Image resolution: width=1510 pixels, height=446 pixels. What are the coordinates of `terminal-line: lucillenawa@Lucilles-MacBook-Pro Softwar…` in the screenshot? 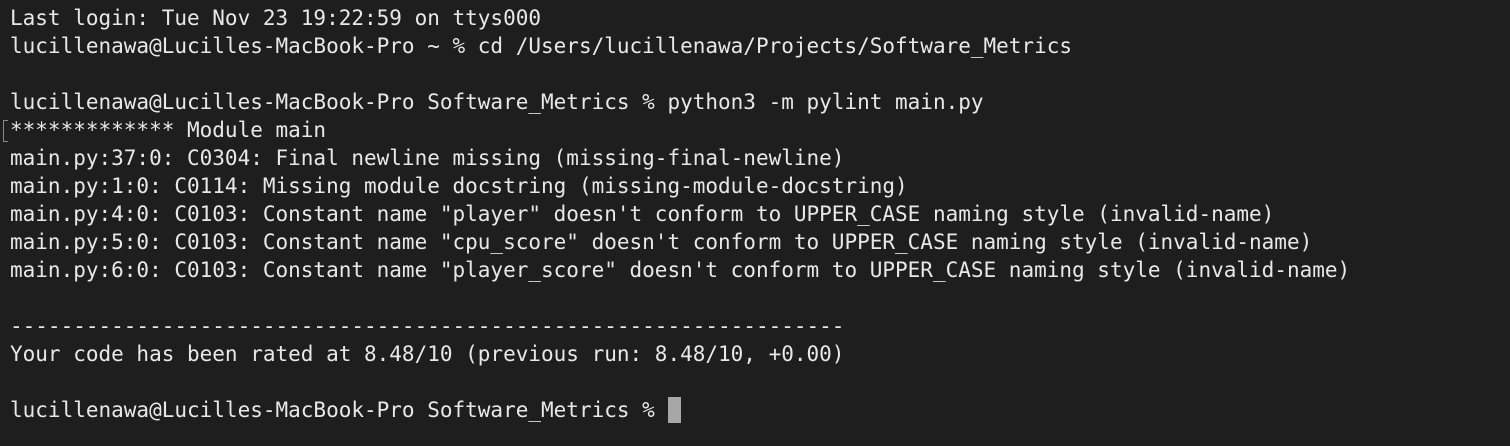 It's located at (497, 102).